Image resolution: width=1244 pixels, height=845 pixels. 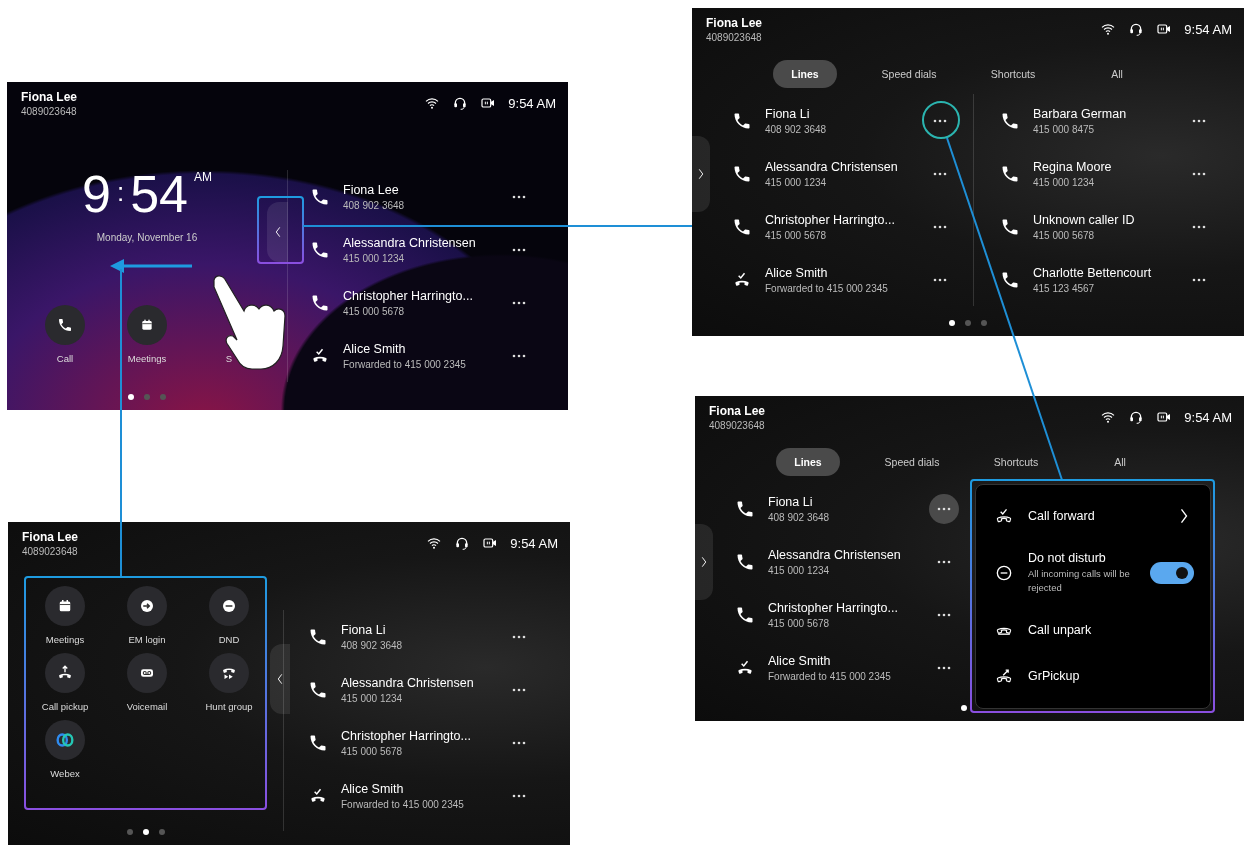 What do you see at coordinates (147, 639) in the screenshot?
I see `shortcut-label: EM login` at bounding box center [147, 639].